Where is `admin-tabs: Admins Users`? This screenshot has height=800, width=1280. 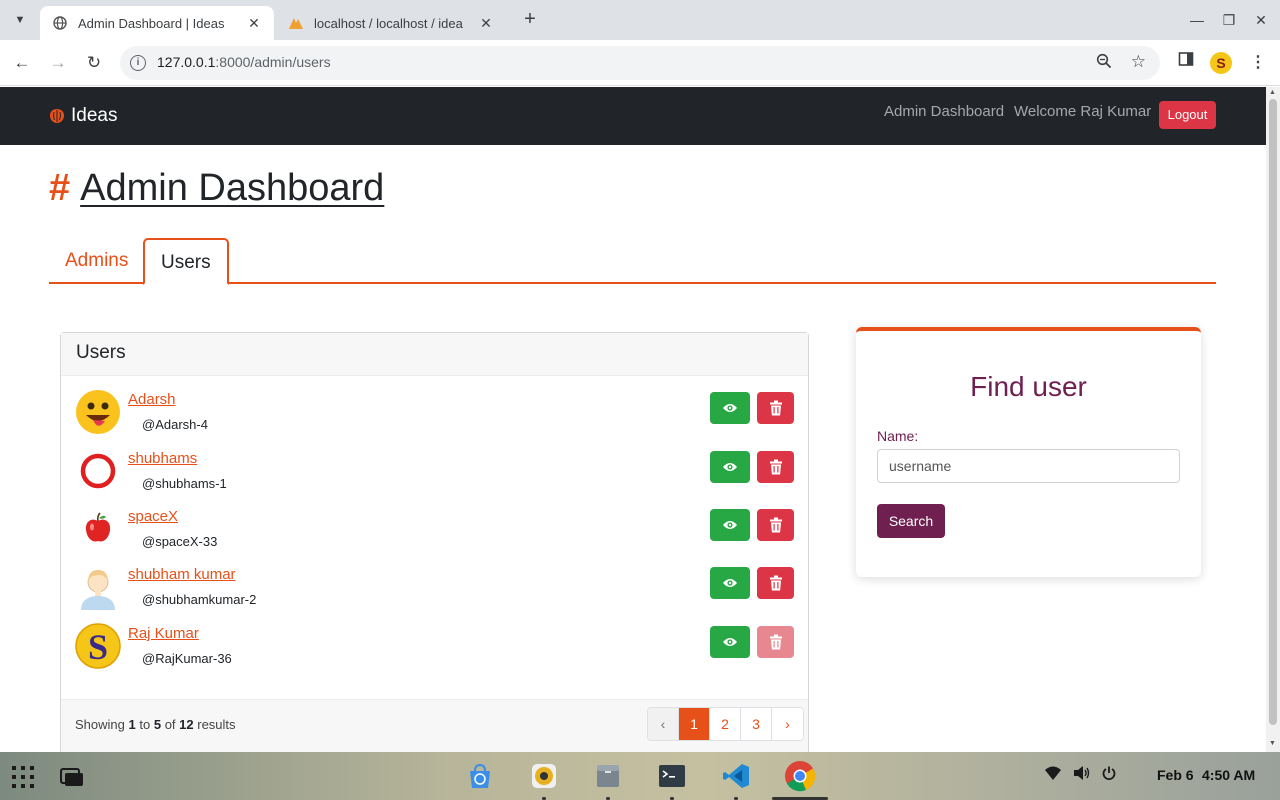 admin-tabs: Admins Users is located at coordinates (632, 261).